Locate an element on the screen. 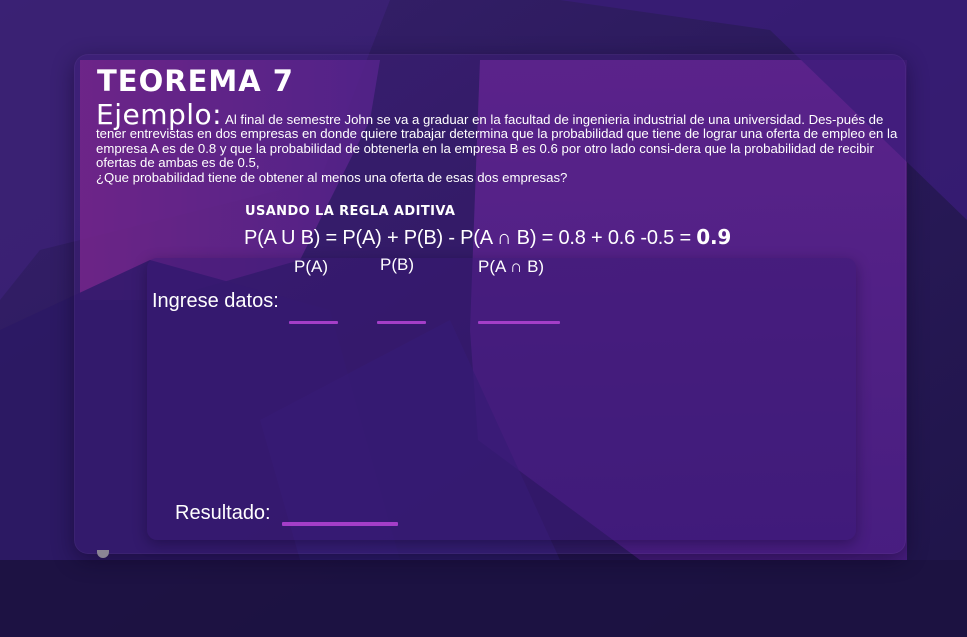 The image size is (967, 637). input-prompt: Ingrese datos: is located at coordinates (215, 301).